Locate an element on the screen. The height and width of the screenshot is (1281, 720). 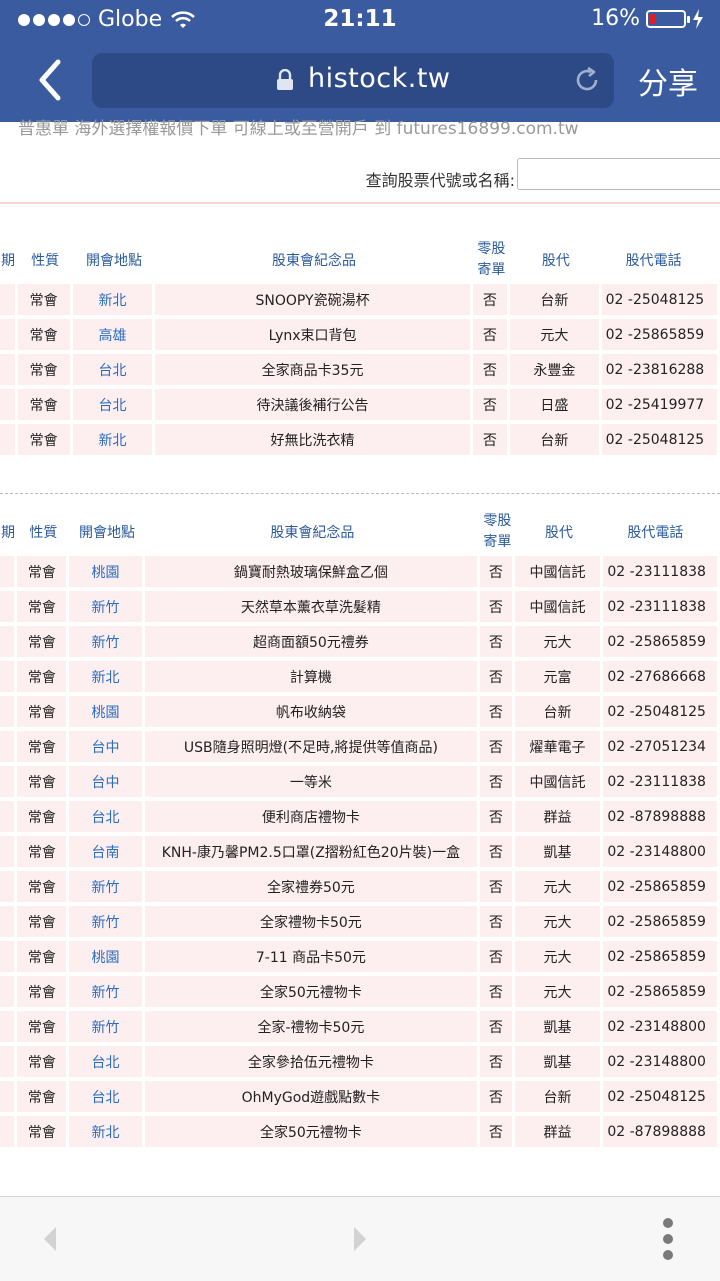
header-date: 期 is located at coordinates (9, 260).